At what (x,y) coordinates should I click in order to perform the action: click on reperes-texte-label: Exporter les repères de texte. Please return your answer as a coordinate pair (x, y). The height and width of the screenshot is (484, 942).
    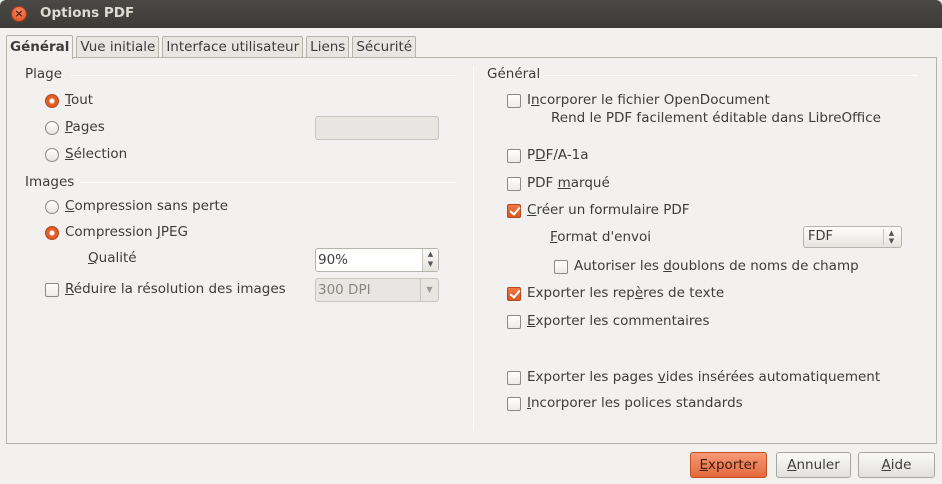
    Looking at the image, I should click on (625, 293).